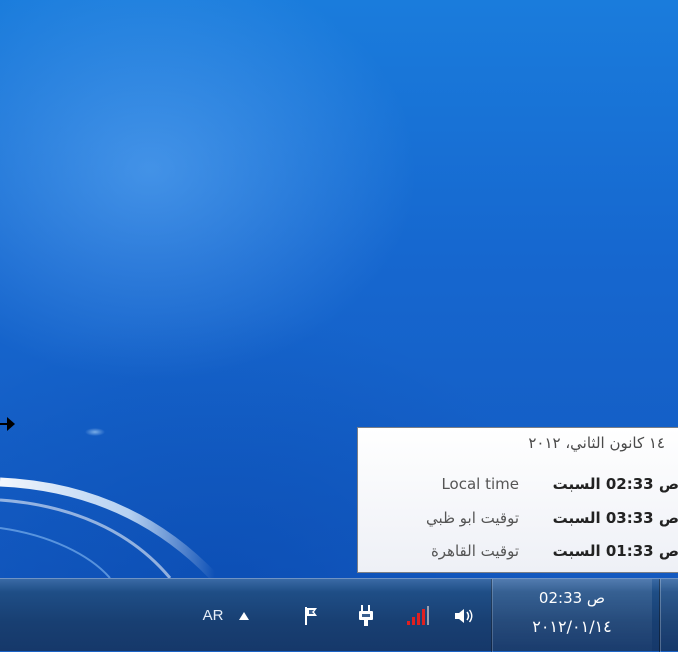 This screenshot has width=678, height=652. I want to click on tooltip-date: ١٤ كانون الثاني، ٢٠١٢, so click(596, 443).